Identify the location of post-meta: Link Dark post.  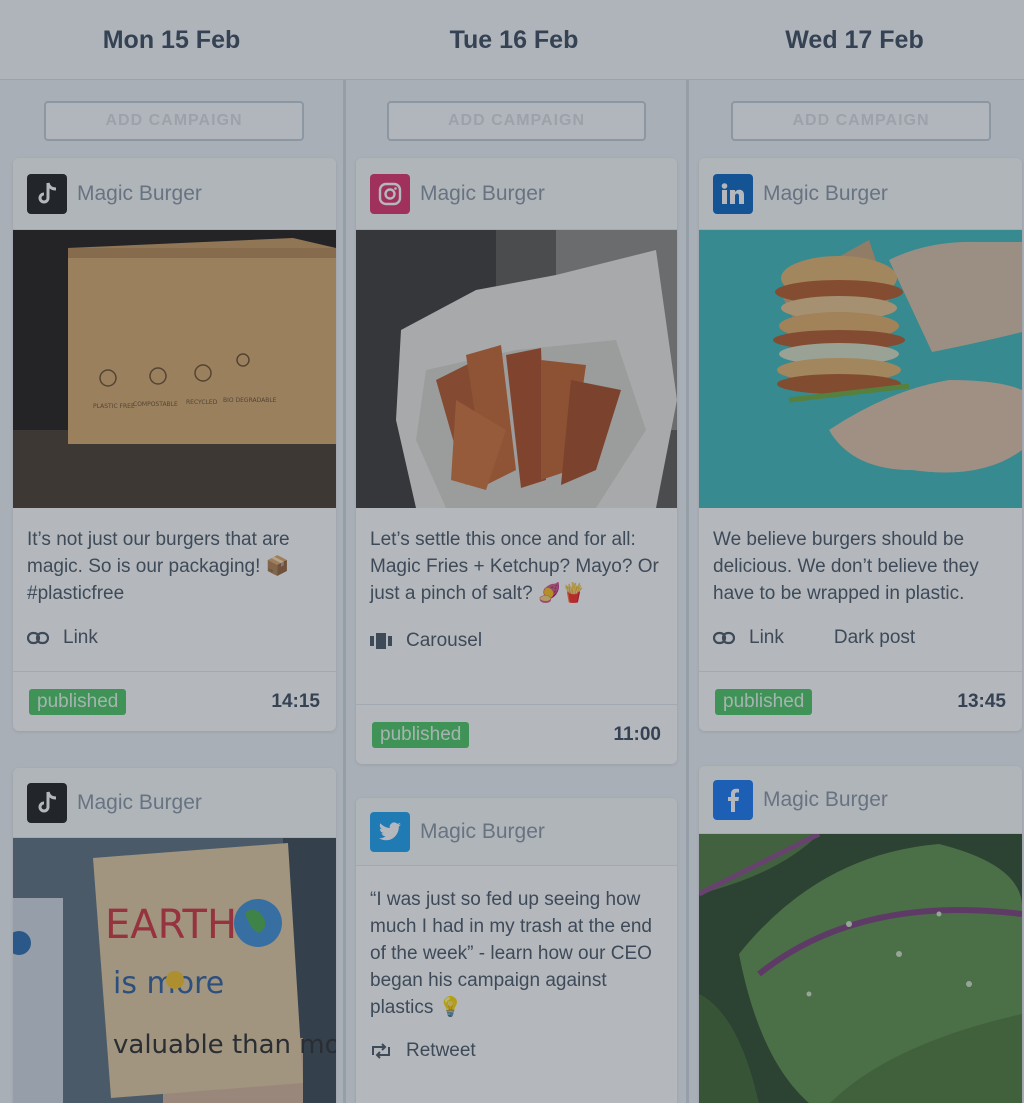
(860, 638).